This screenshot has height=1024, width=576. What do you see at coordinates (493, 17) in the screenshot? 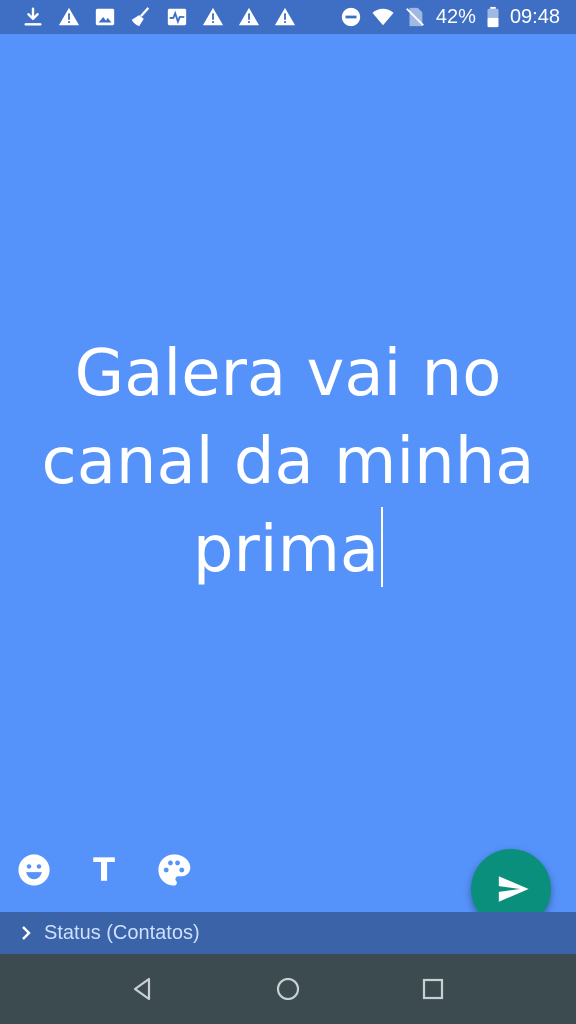
I see `battery-icon` at bounding box center [493, 17].